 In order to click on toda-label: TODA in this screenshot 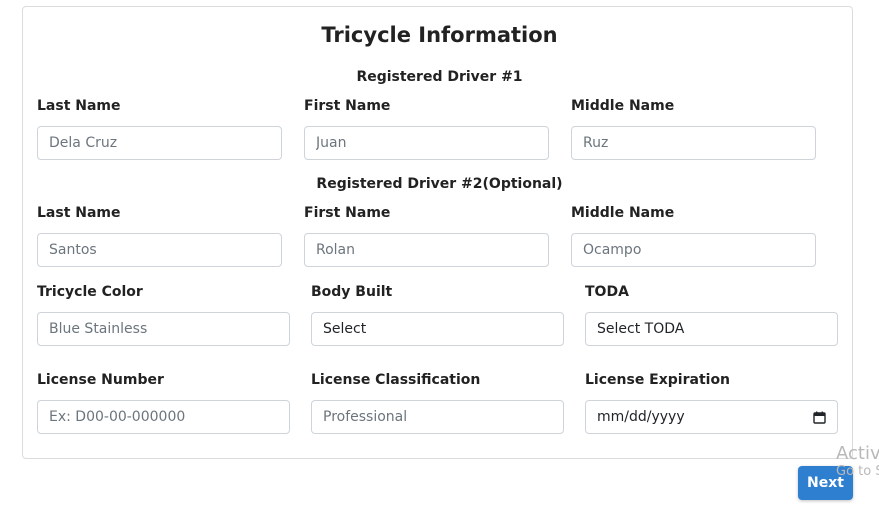, I will do `click(607, 292)`.